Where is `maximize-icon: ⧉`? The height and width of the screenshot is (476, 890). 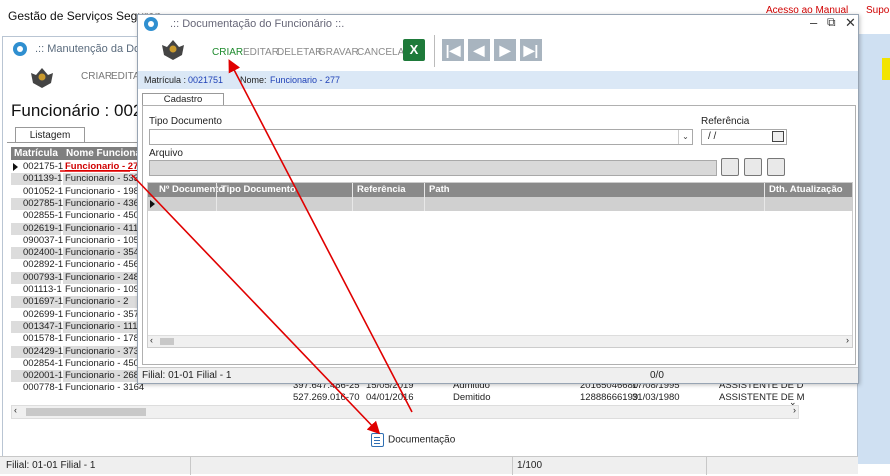
maximize-icon: ⧉ is located at coordinates (831, 22).